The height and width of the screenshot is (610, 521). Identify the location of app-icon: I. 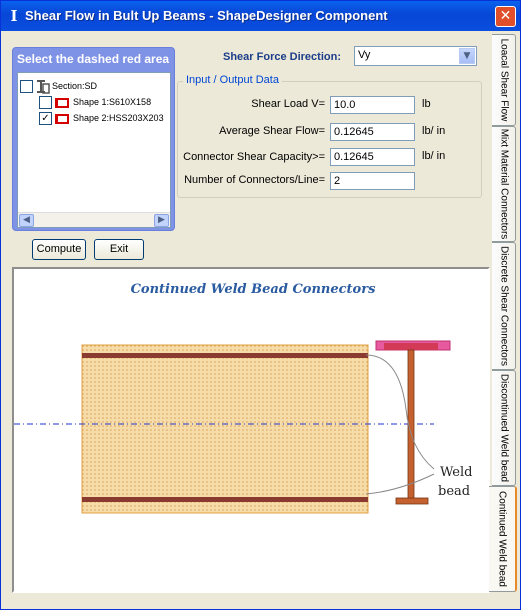
(14, 16).